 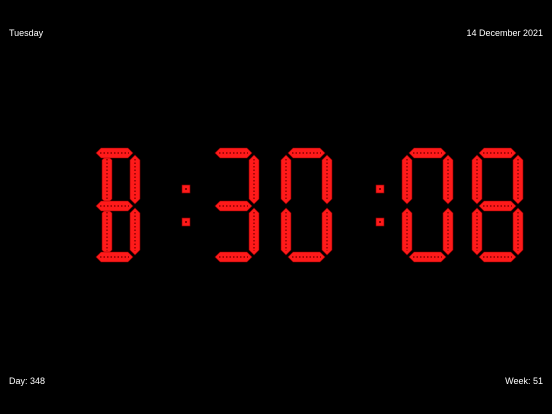 What do you see at coordinates (524, 381) in the screenshot?
I see `week-number-label: Week: 51` at bounding box center [524, 381].